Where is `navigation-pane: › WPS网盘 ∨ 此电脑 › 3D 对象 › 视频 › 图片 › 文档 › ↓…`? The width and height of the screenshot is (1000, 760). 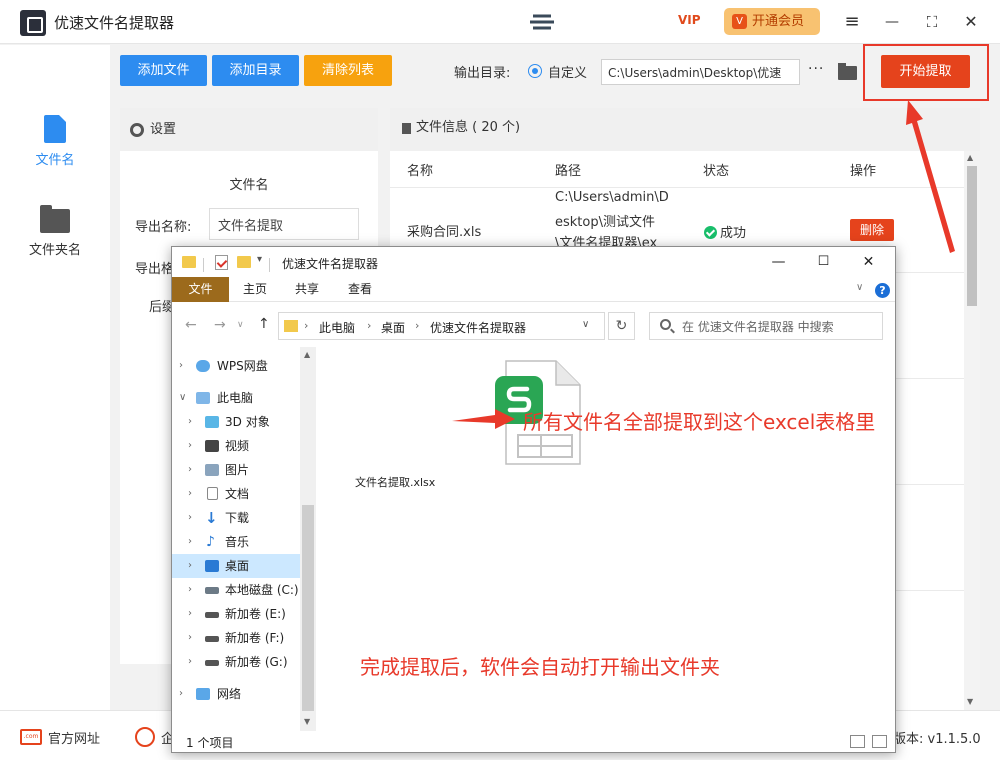 navigation-pane: › WPS网盘 ∨ 此电脑 › 3D 对象 › 视频 › 图片 › 文档 › ↓… is located at coordinates (244, 539).